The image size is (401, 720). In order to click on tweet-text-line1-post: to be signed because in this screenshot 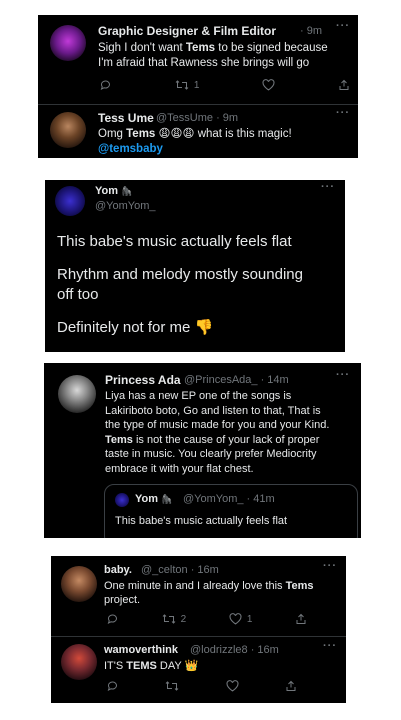, I will do `click(271, 48)`.